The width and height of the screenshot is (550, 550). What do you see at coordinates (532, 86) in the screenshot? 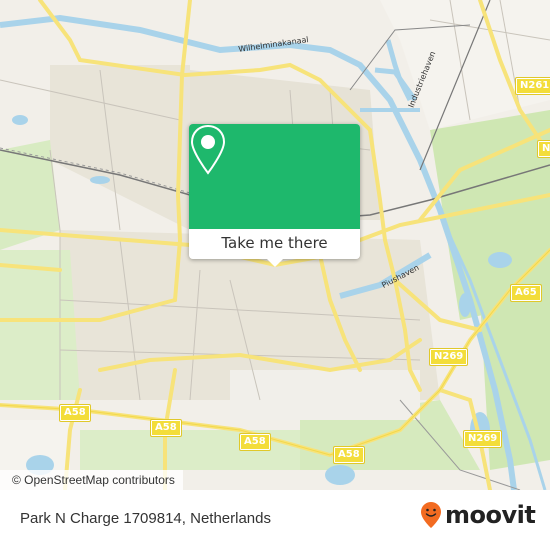
I see `road-label-n261: N261` at bounding box center [532, 86].